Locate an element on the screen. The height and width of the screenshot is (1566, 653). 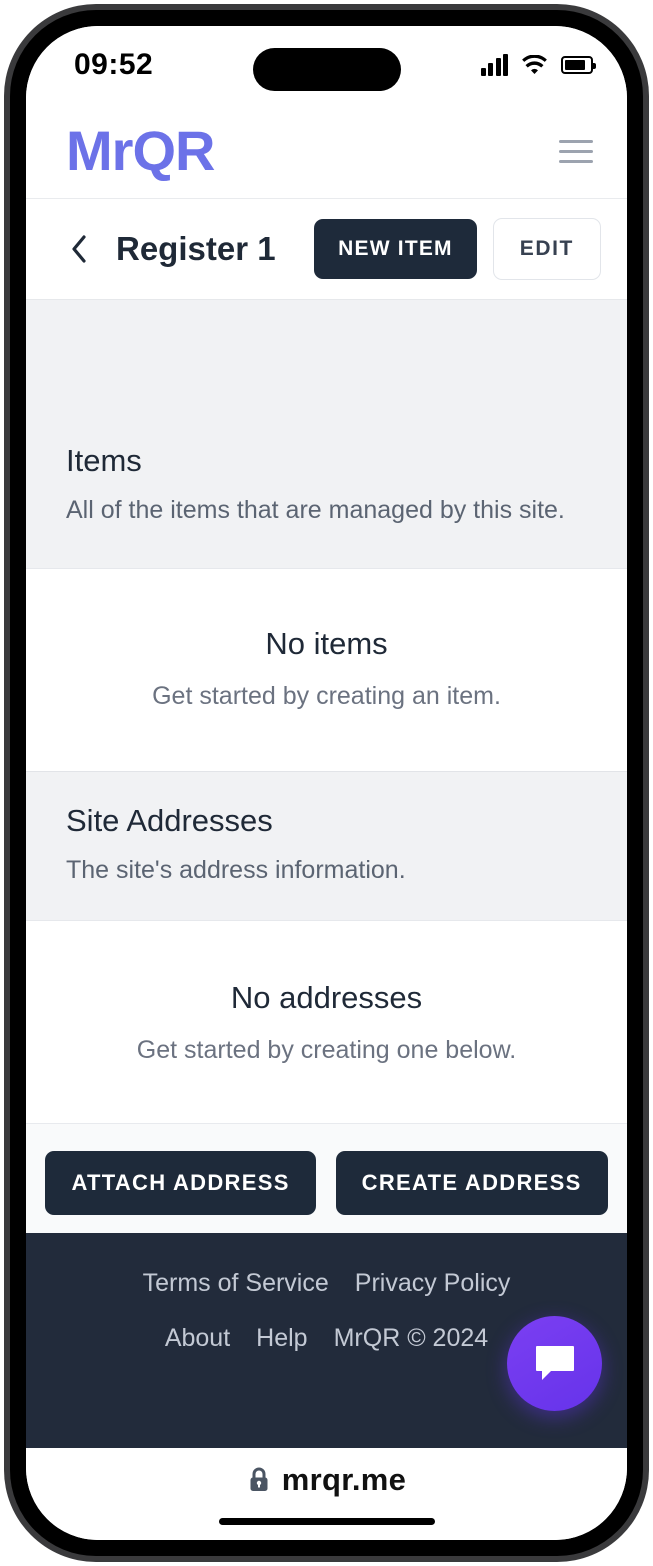
status-bar-indicators is located at coordinates (538, 65).